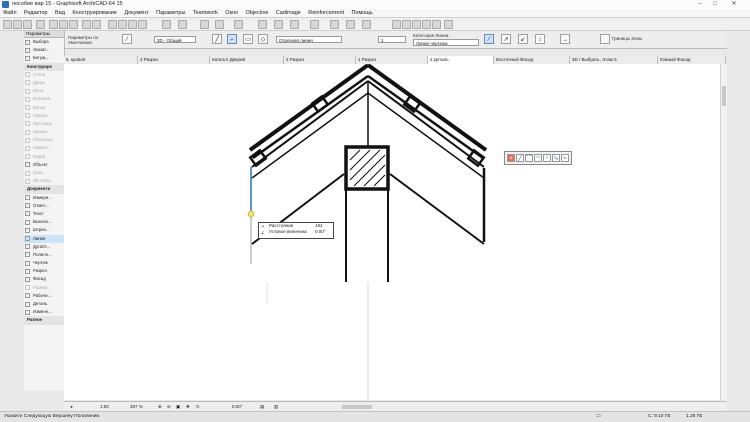 This screenshot has height=422, width=750. Describe the element at coordinates (276, 407) in the screenshot. I see `model-view-options-icon: ▥` at that location.